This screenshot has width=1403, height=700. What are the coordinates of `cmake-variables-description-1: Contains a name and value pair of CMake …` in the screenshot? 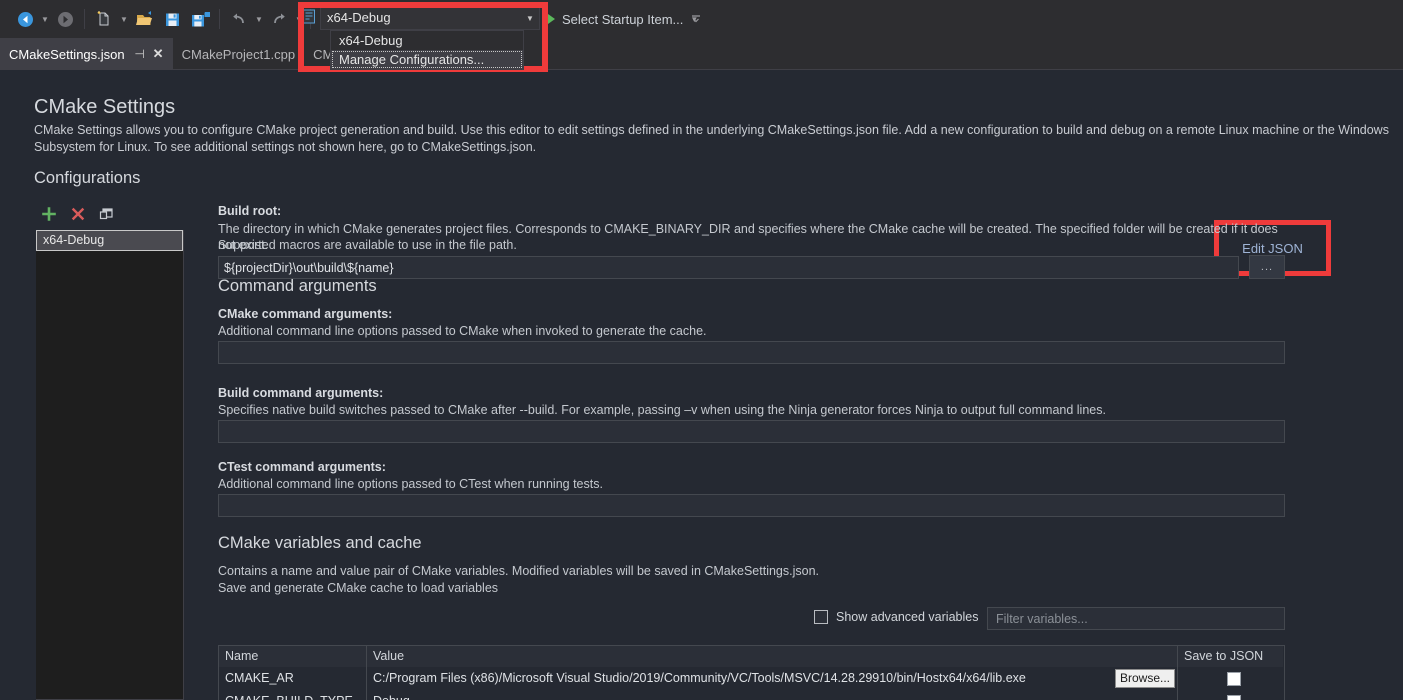 It's located at (519, 571).